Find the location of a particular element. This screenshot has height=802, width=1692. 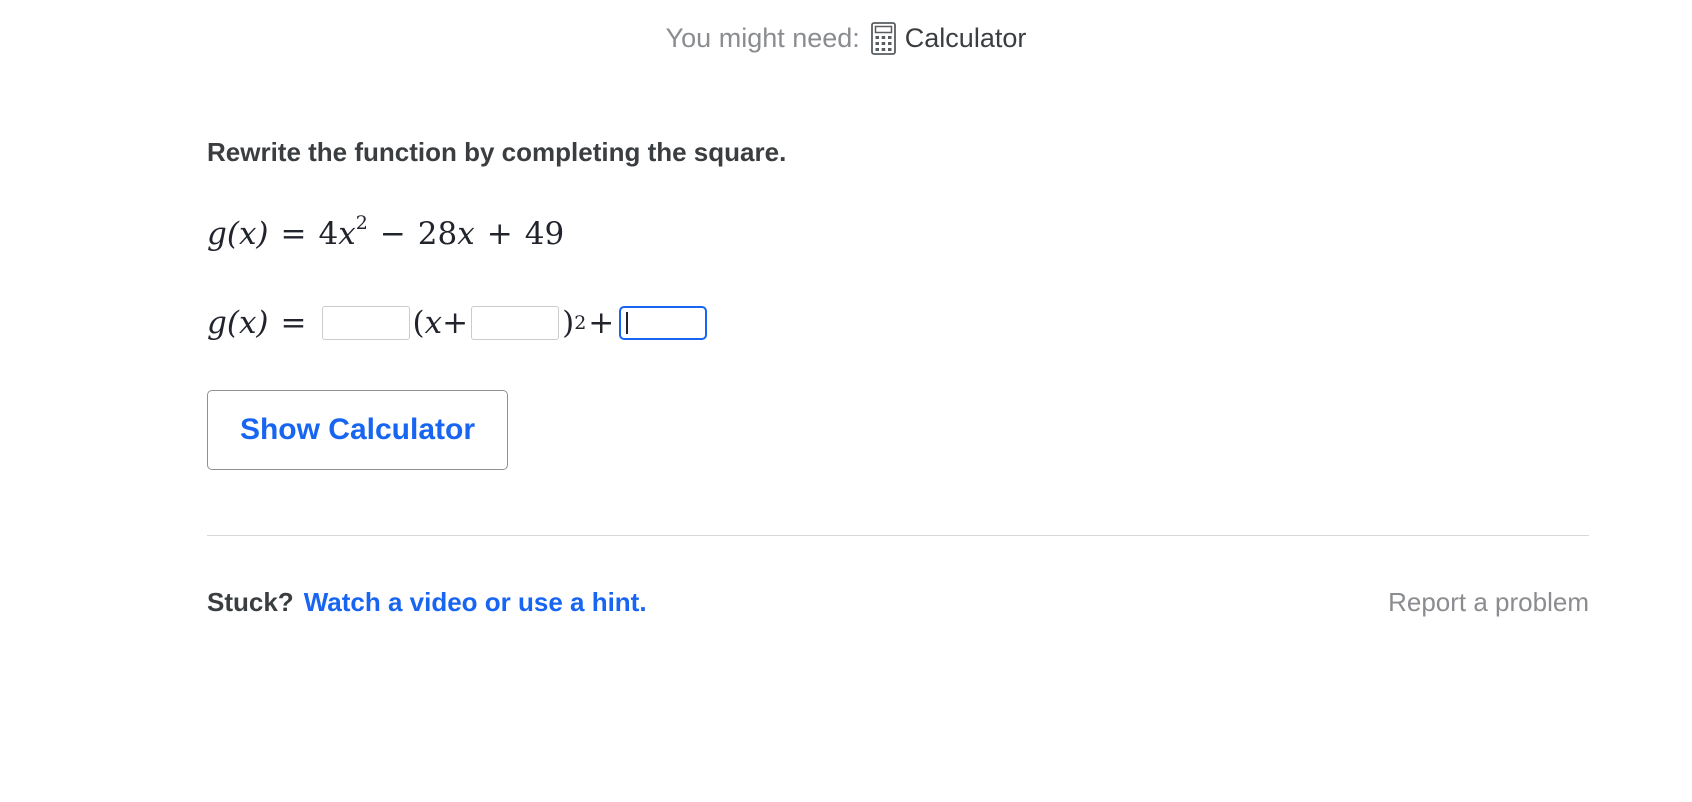

hint-link: Watch a video or use a hint. is located at coordinates (475, 602).